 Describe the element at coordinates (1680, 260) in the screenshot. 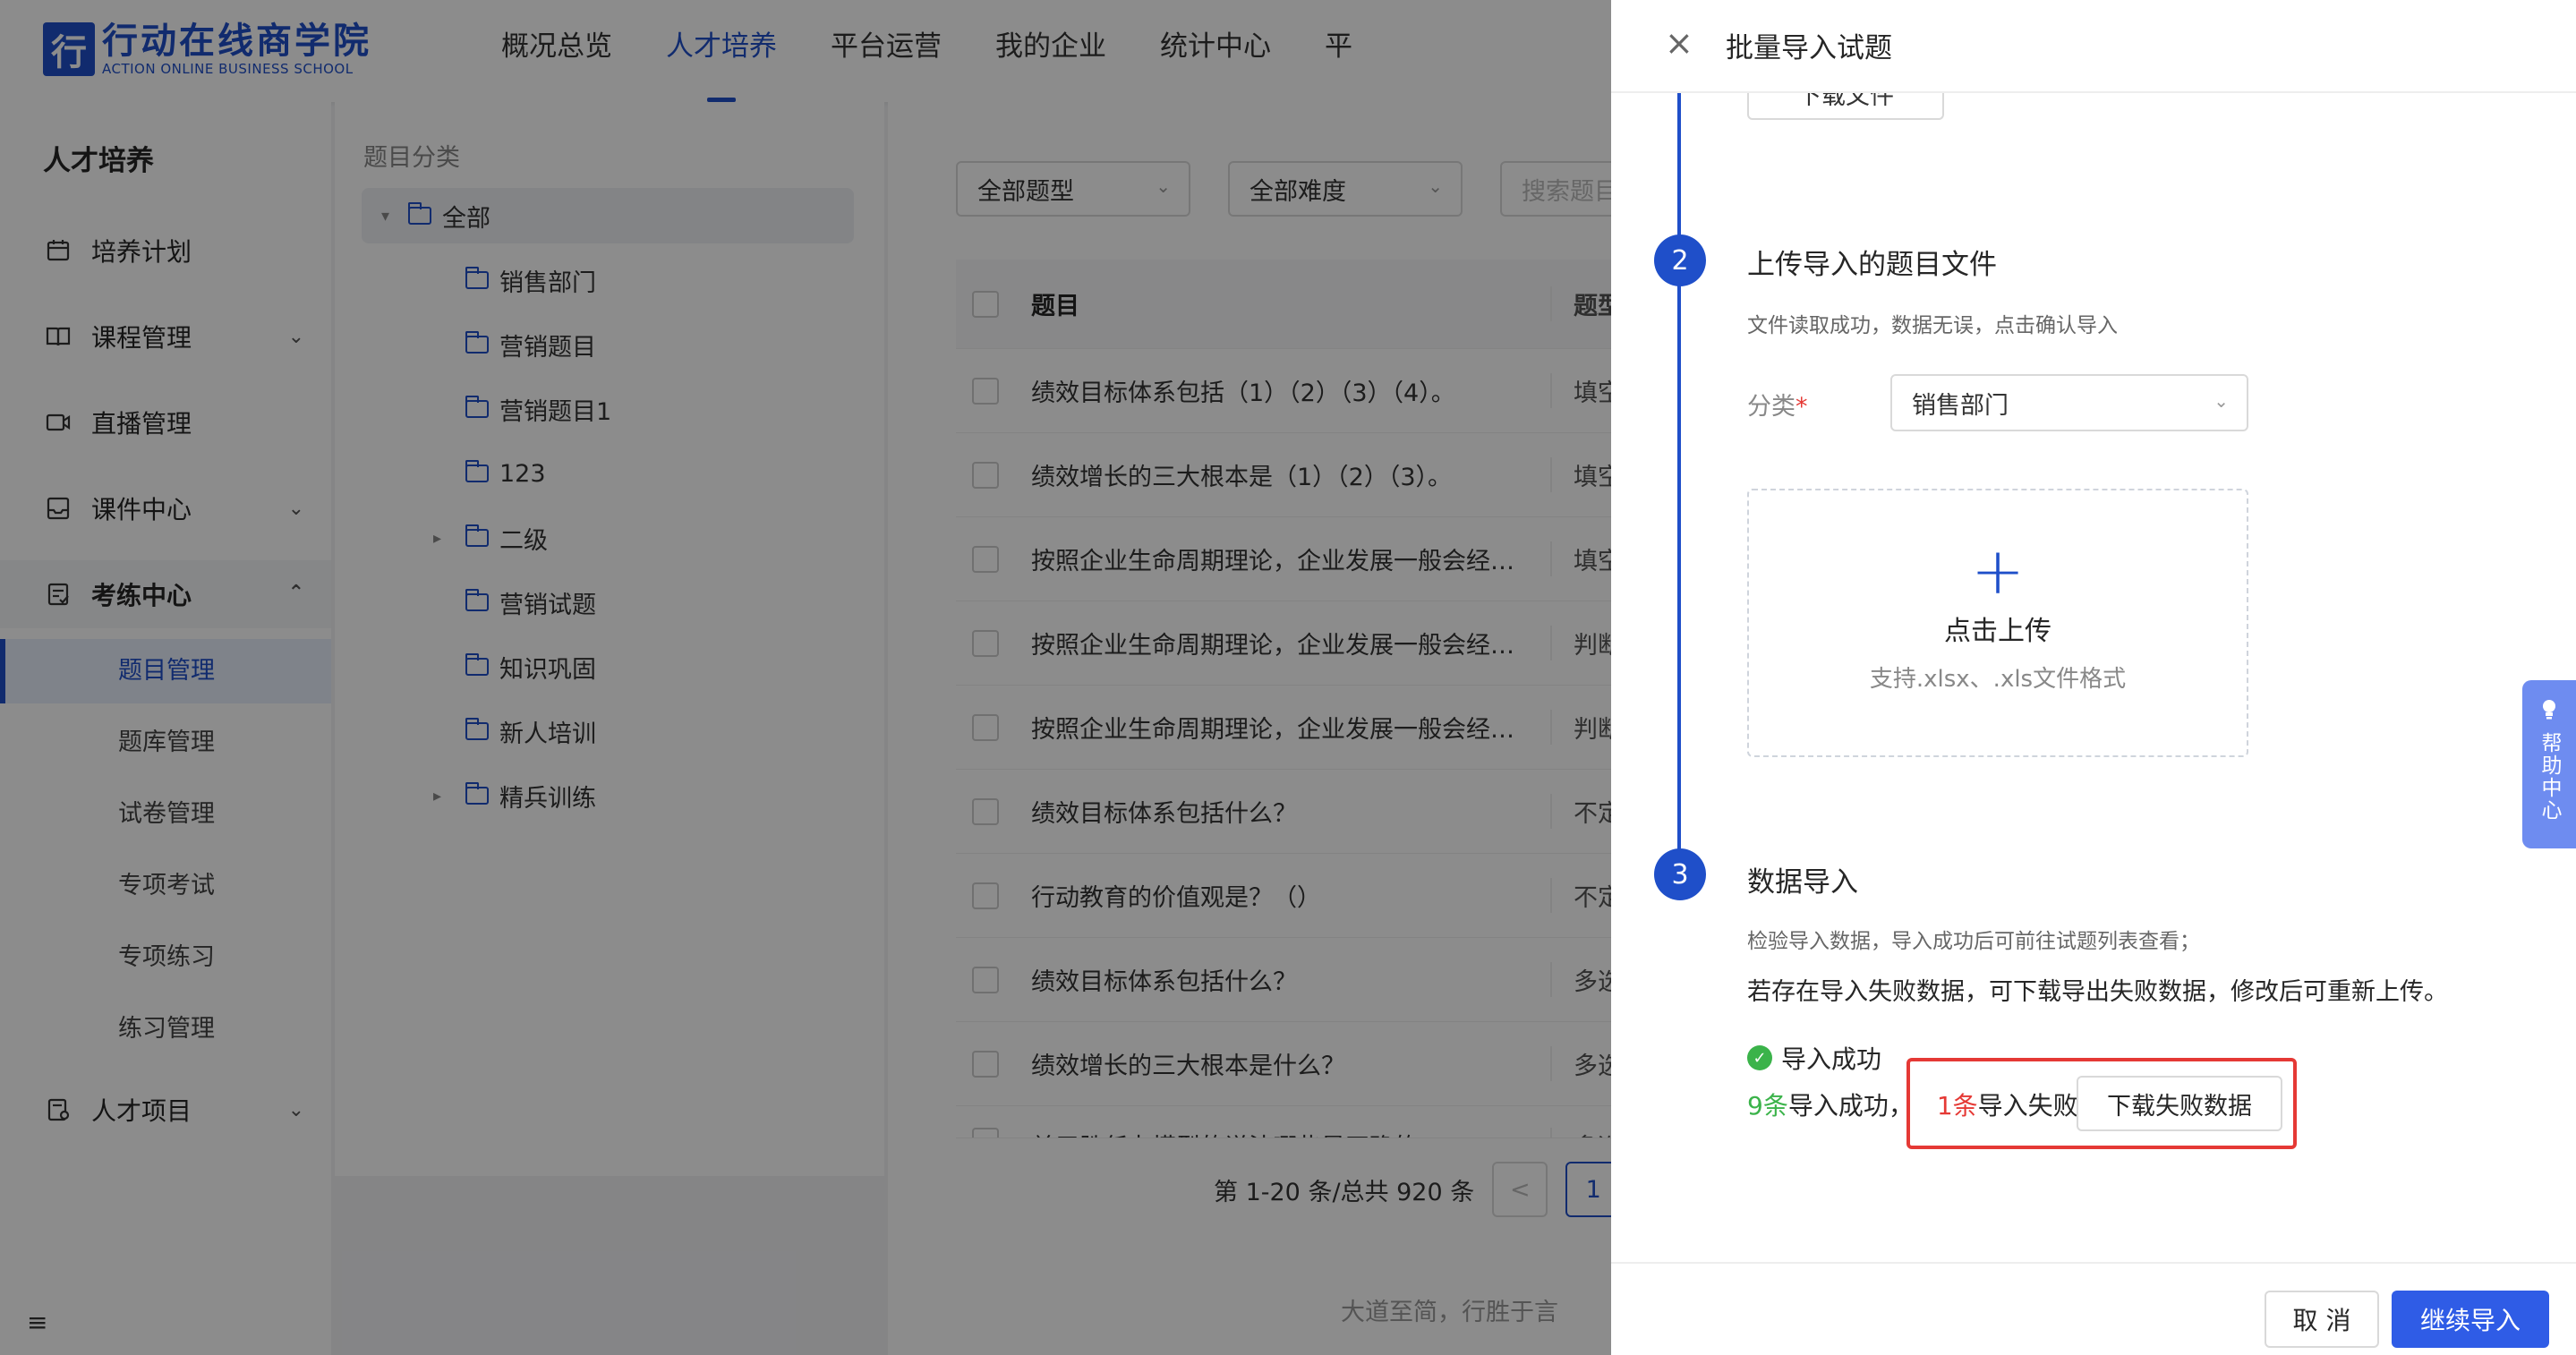

I see `step-2-badge: 2` at that location.